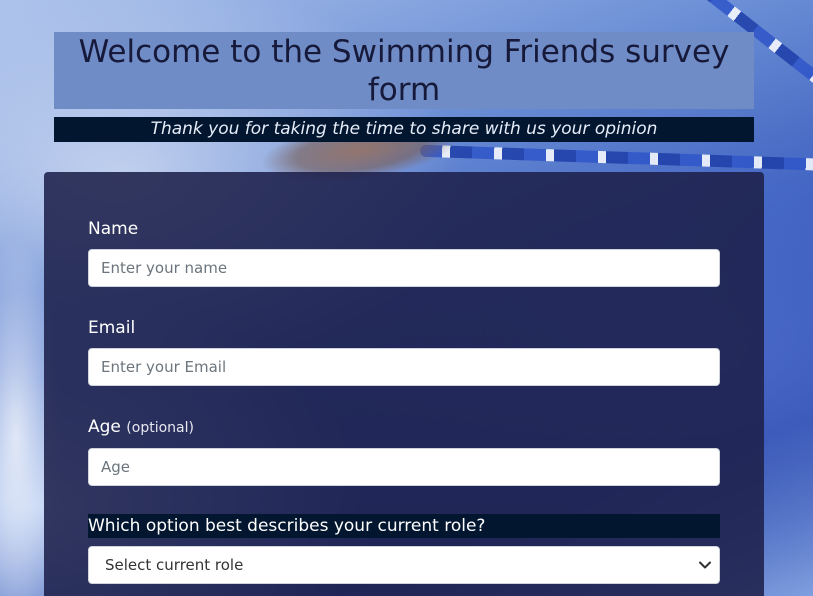 The width and height of the screenshot is (813, 596). I want to click on background-lane-rope, so click(616, 158).